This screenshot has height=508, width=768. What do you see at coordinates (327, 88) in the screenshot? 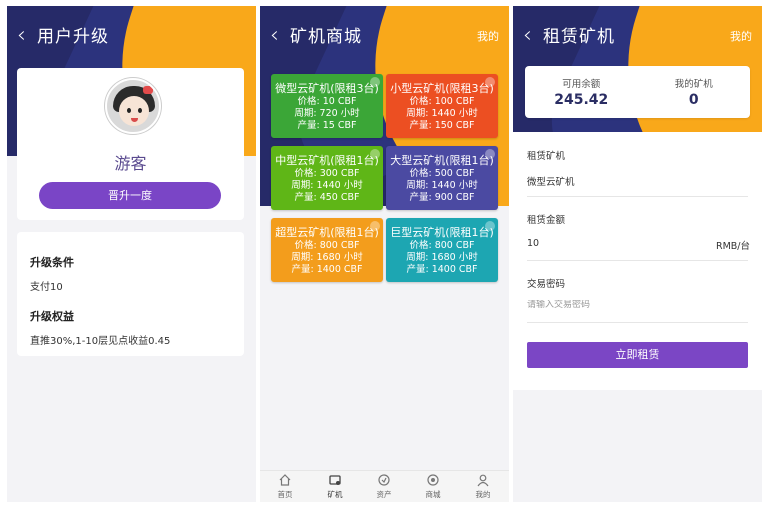
I see `machine-name: 微型云矿机(限租3台)` at bounding box center [327, 88].